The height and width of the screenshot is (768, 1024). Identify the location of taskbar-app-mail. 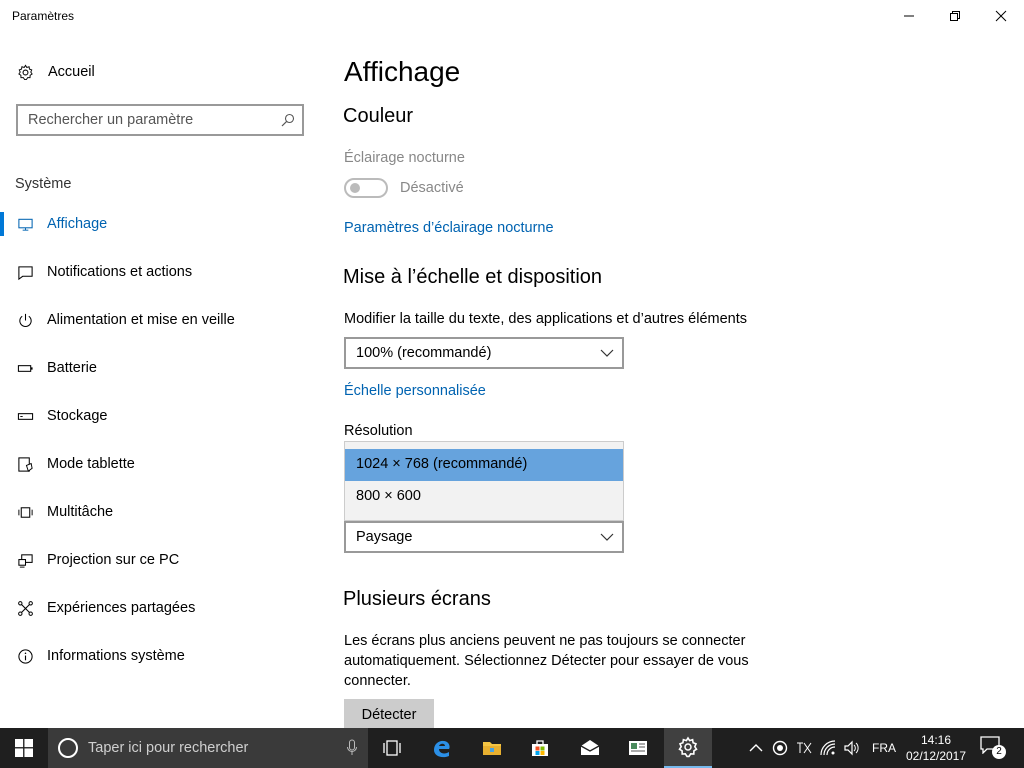
(590, 748).